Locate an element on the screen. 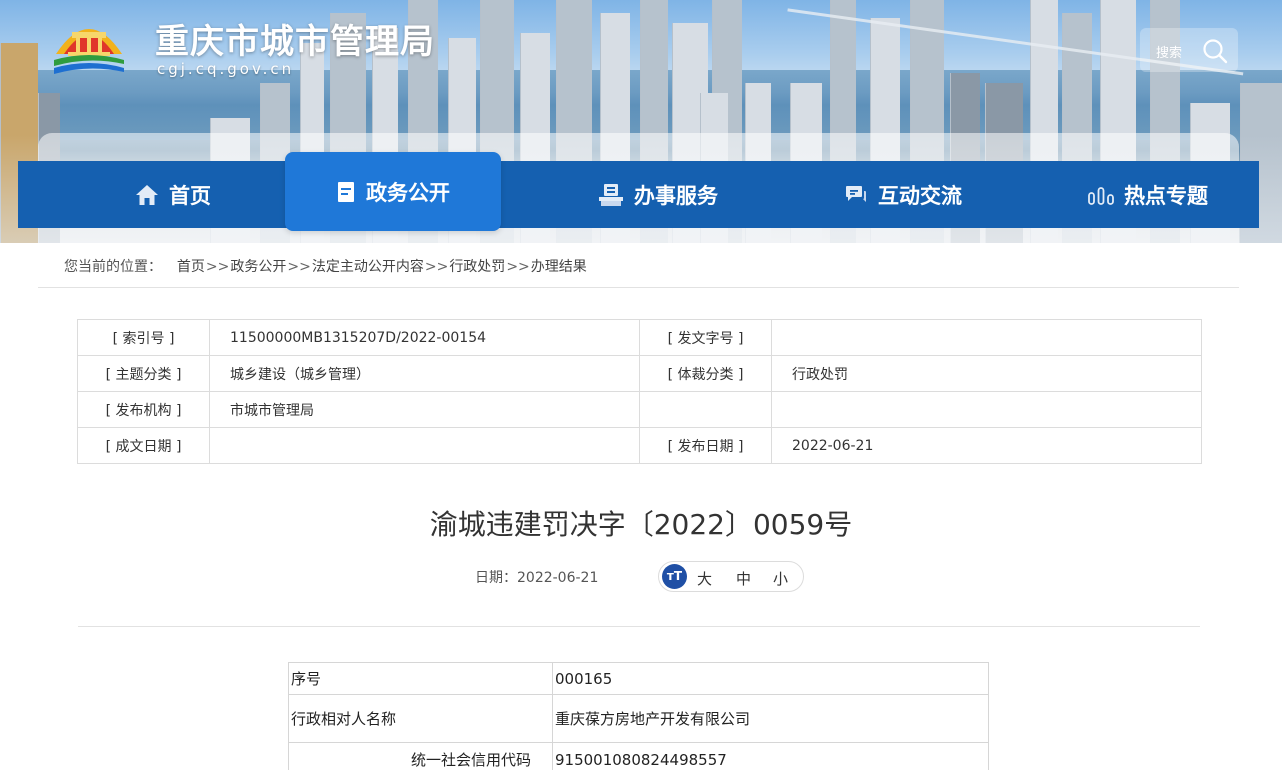 The image size is (1282, 770). breadcrumb-government-affairs: 政务公开 is located at coordinates (258, 267).